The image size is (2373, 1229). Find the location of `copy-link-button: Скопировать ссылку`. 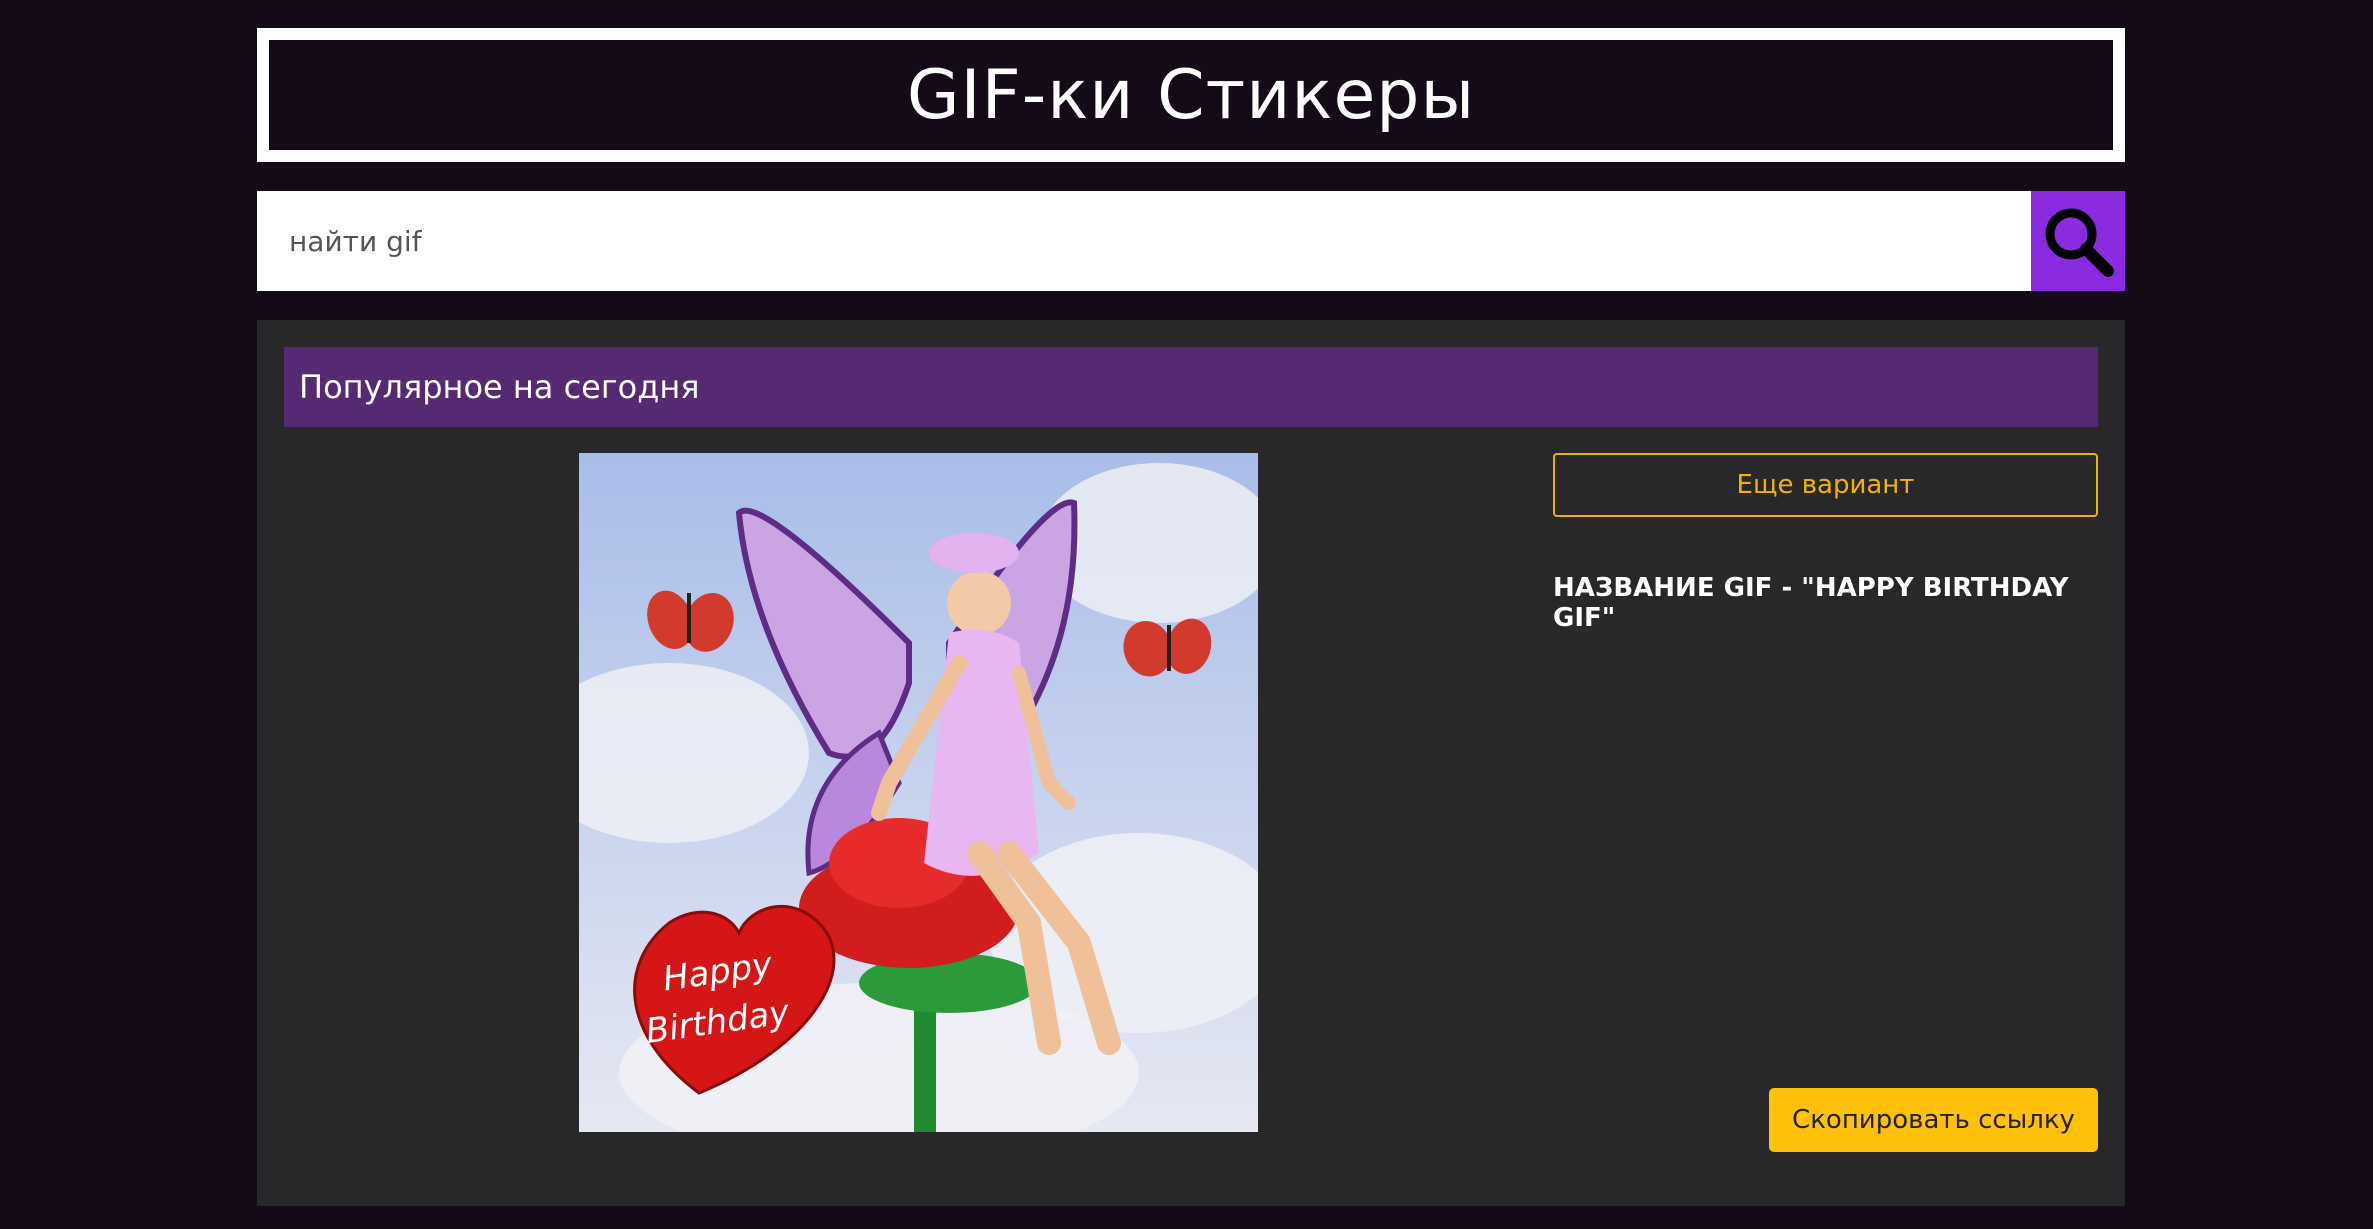

copy-link-button: Скопировать ссылку is located at coordinates (1933, 1120).